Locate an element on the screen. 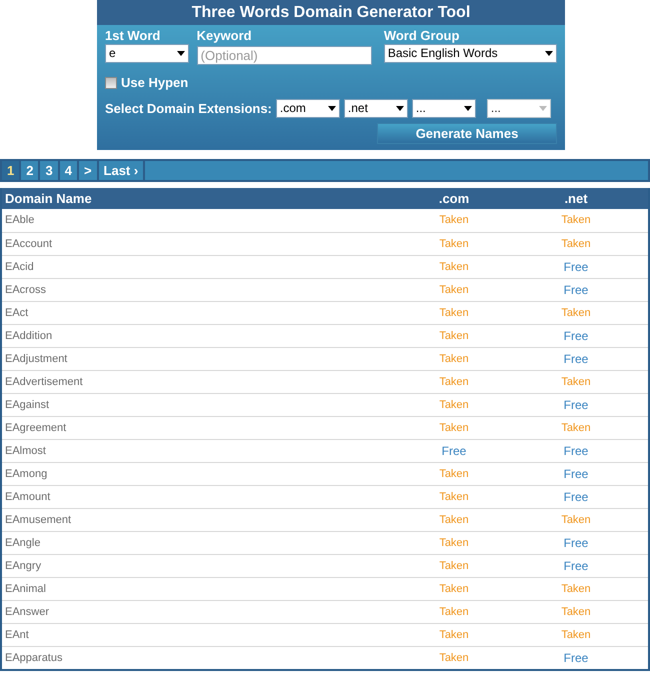  field-label: Keyword is located at coordinates (224, 36).